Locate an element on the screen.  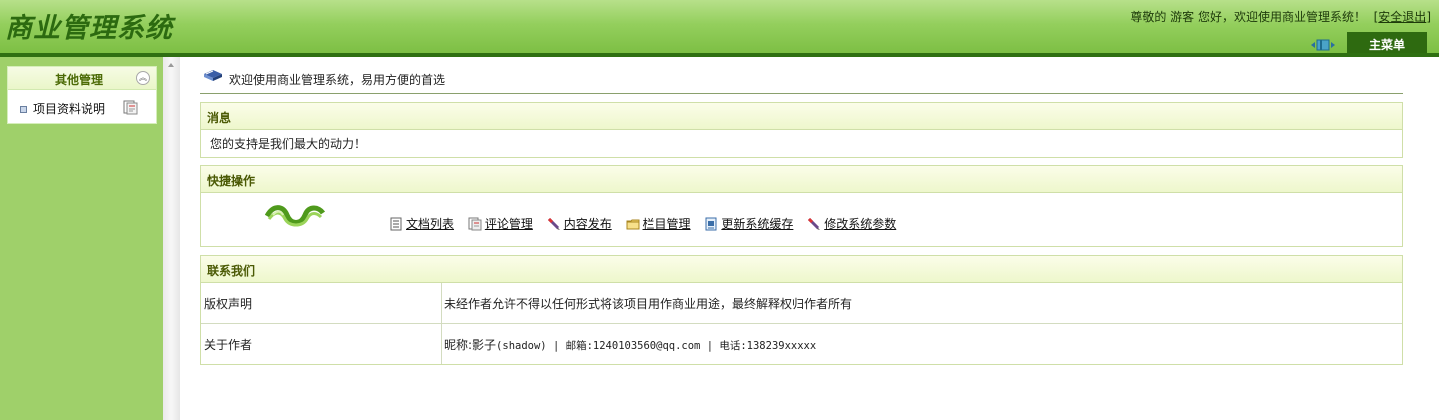
sidebar-splitter is located at coordinates (171, 238).